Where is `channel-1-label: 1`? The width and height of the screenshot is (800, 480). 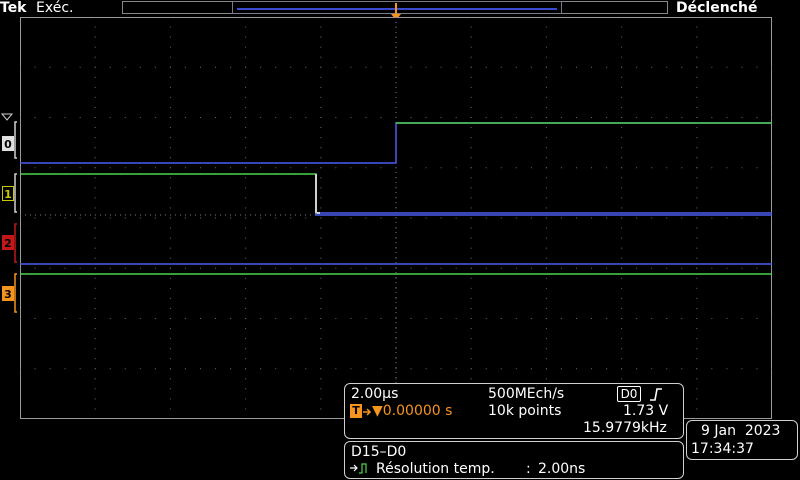 channel-1-label: 1 is located at coordinates (8, 194).